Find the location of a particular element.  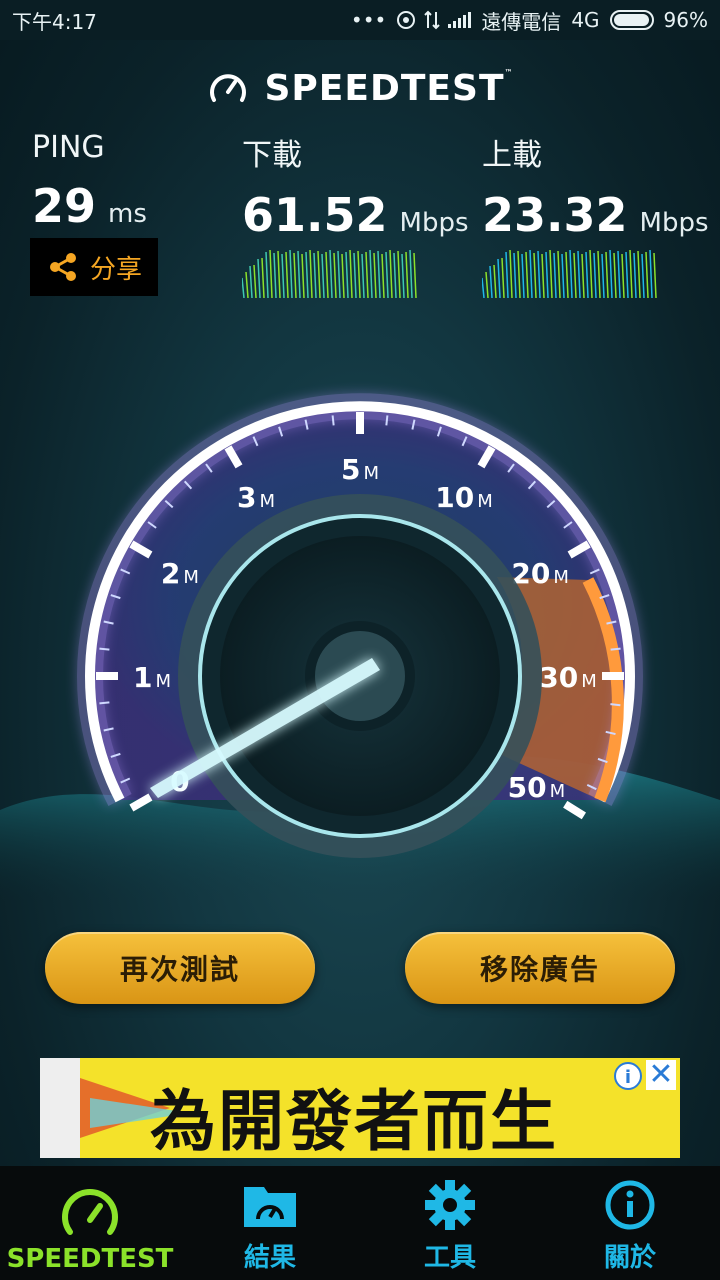

remove-ads-button: 移除廣告 is located at coordinates (540, 968).